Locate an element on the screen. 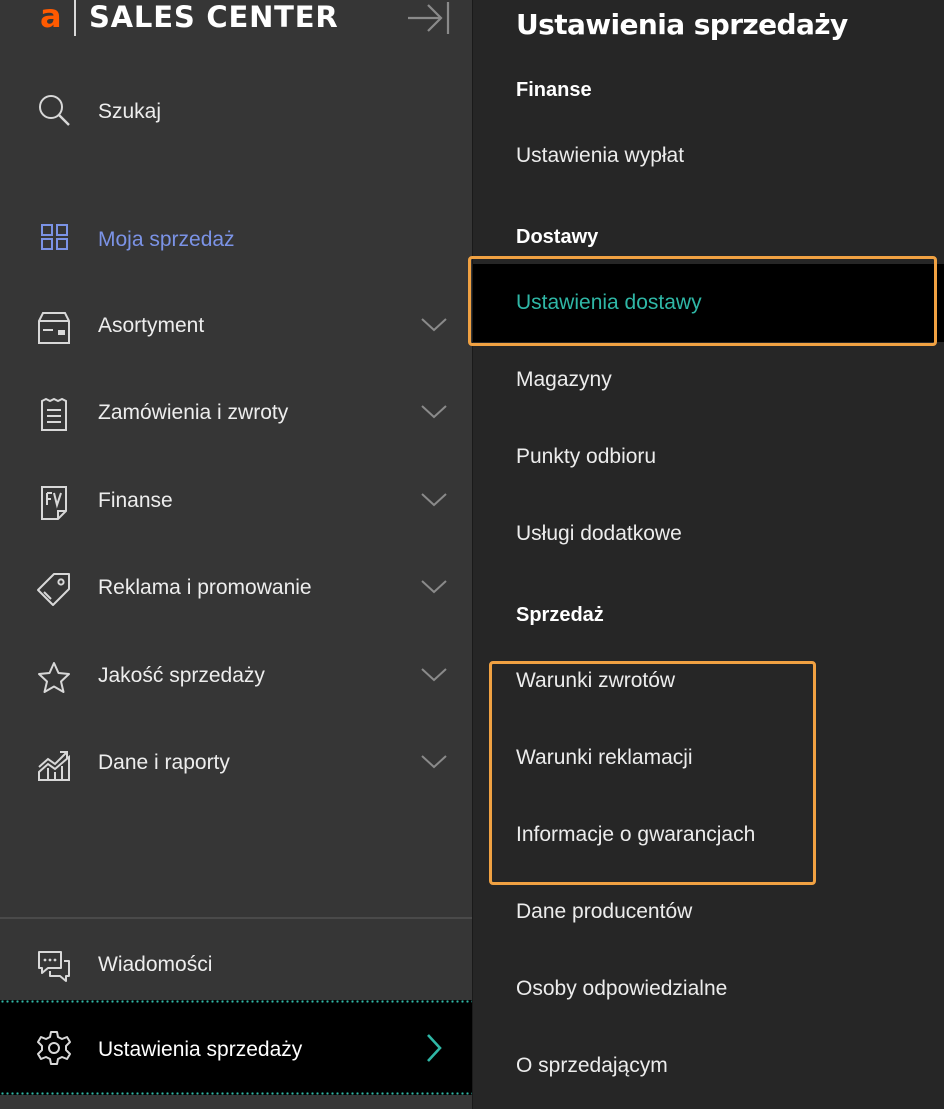 The width and height of the screenshot is (944, 1109). sidebar-item-reklama: Reklama i promowanie is located at coordinates (236, 588).